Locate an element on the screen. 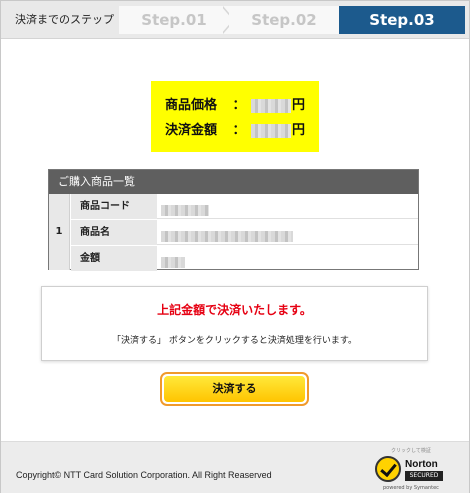 Image resolution: width=470 pixels, height=493 pixels. table-row: 金額 is located at coordinates (244, 258).